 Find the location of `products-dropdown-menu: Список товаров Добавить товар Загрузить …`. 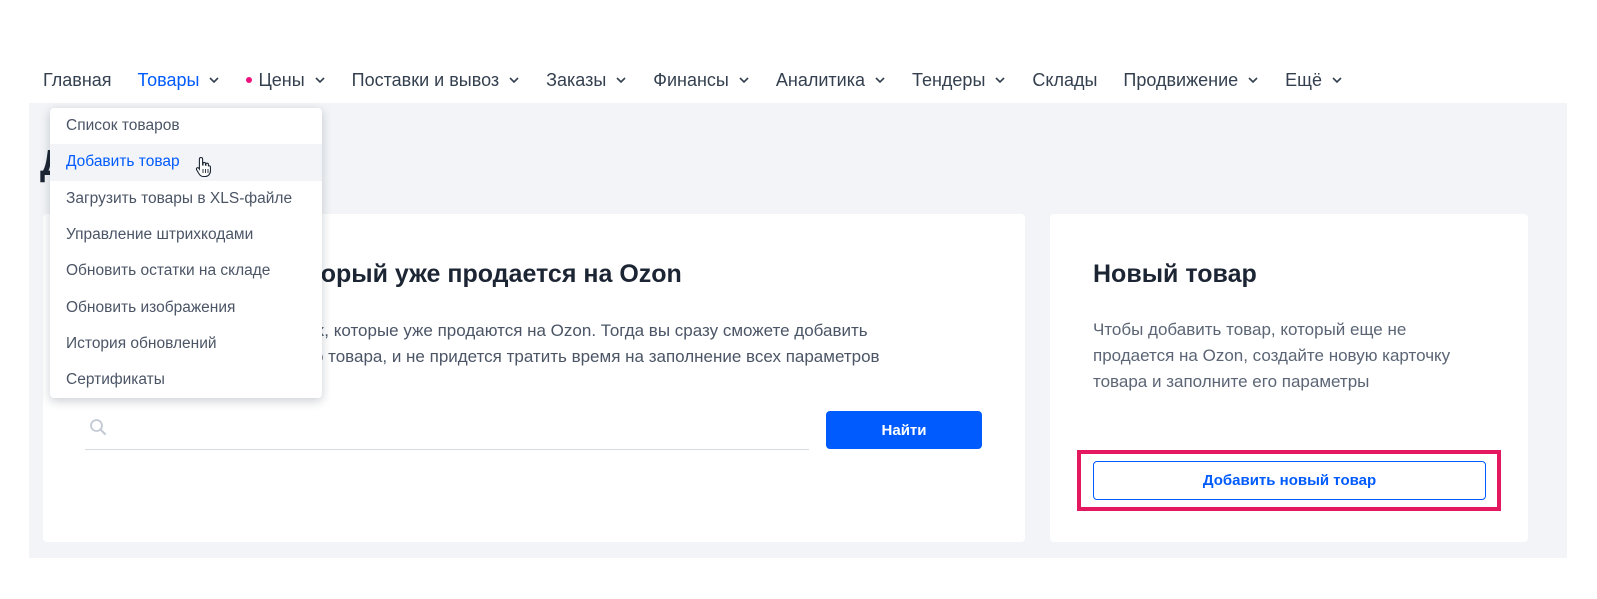

products-dropdown-menu: Список товаров Добавить товар Загрузить … is located at coordinates (186, 253).